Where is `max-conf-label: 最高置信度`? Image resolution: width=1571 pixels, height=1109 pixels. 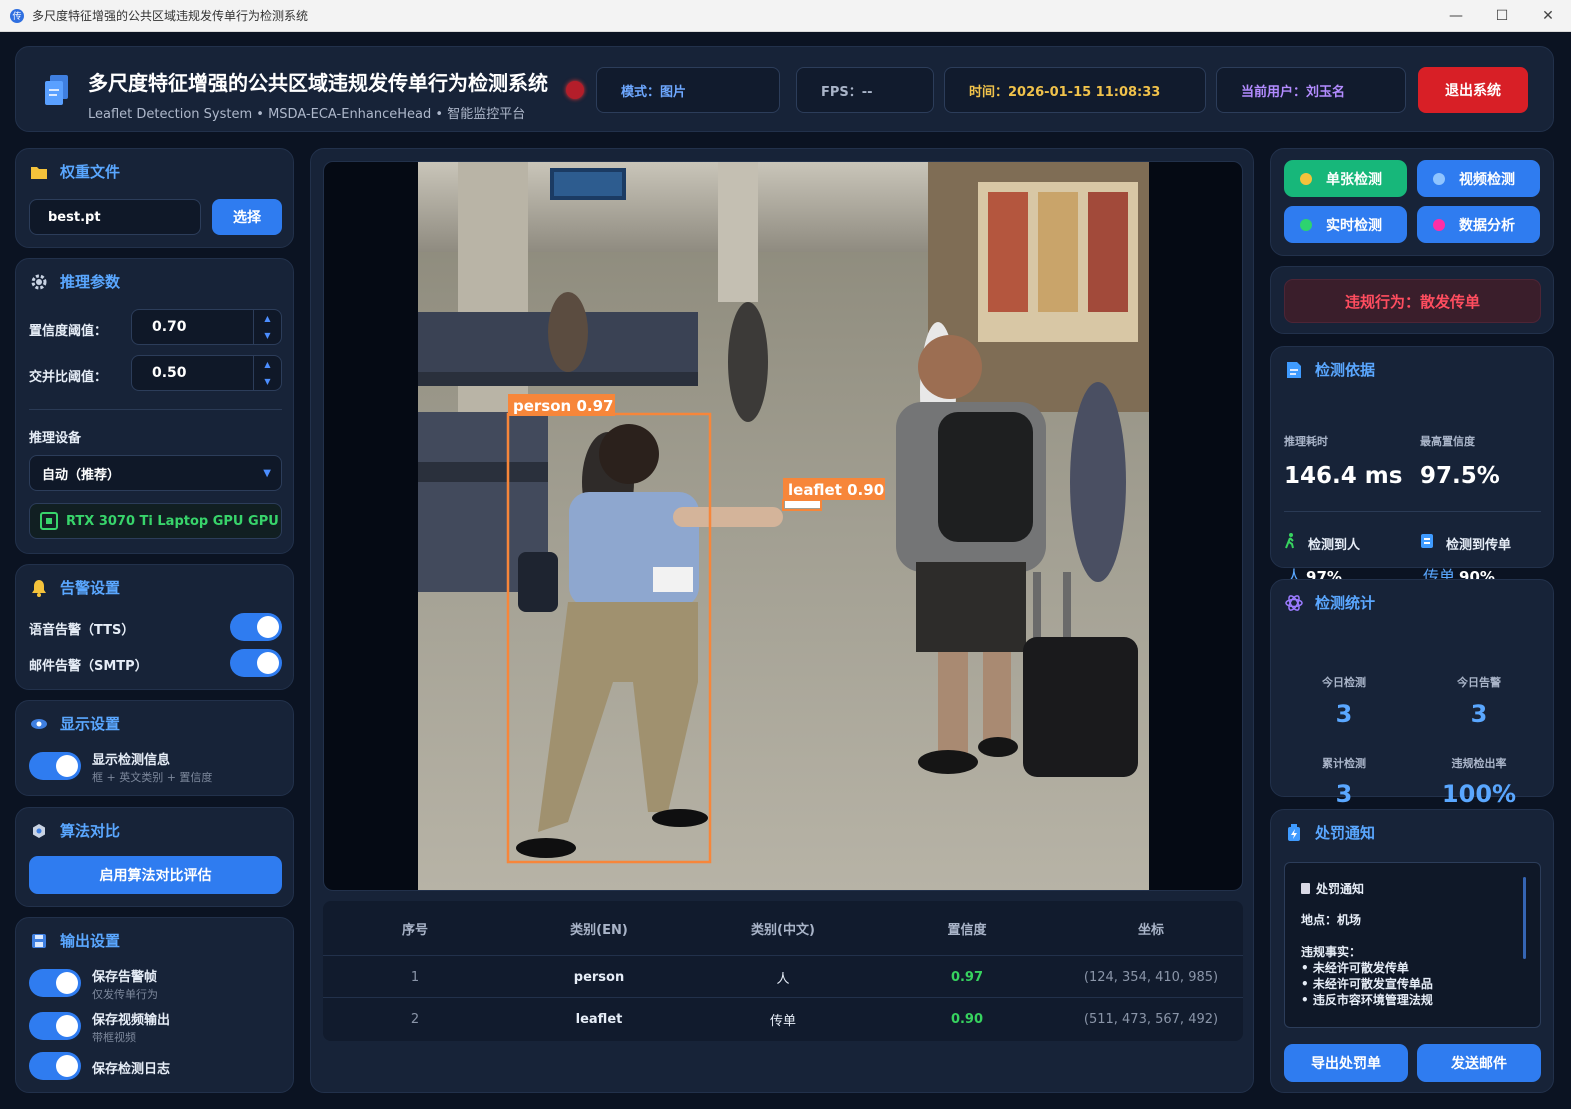
max-conf-label: 最高置信度 is located at coordinates (1447, 441).